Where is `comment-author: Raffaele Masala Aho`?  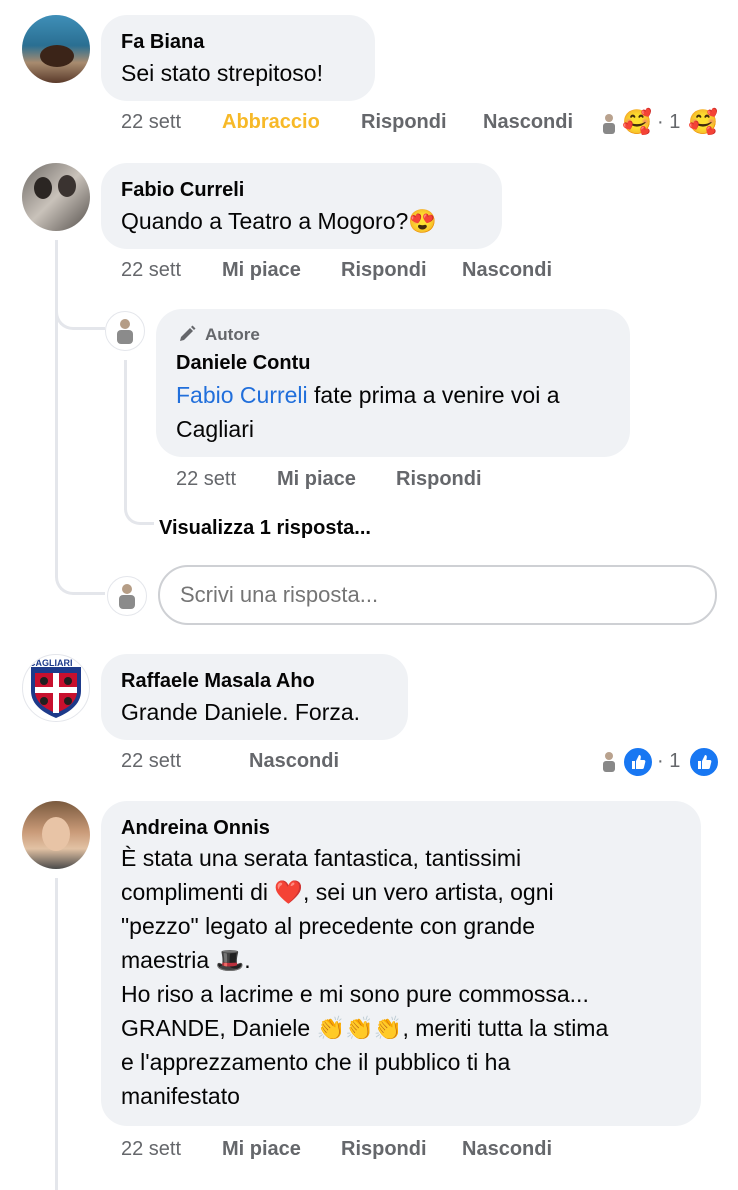 comment-author: Raffaele Masala Aho is located at coordinates (218, 681).